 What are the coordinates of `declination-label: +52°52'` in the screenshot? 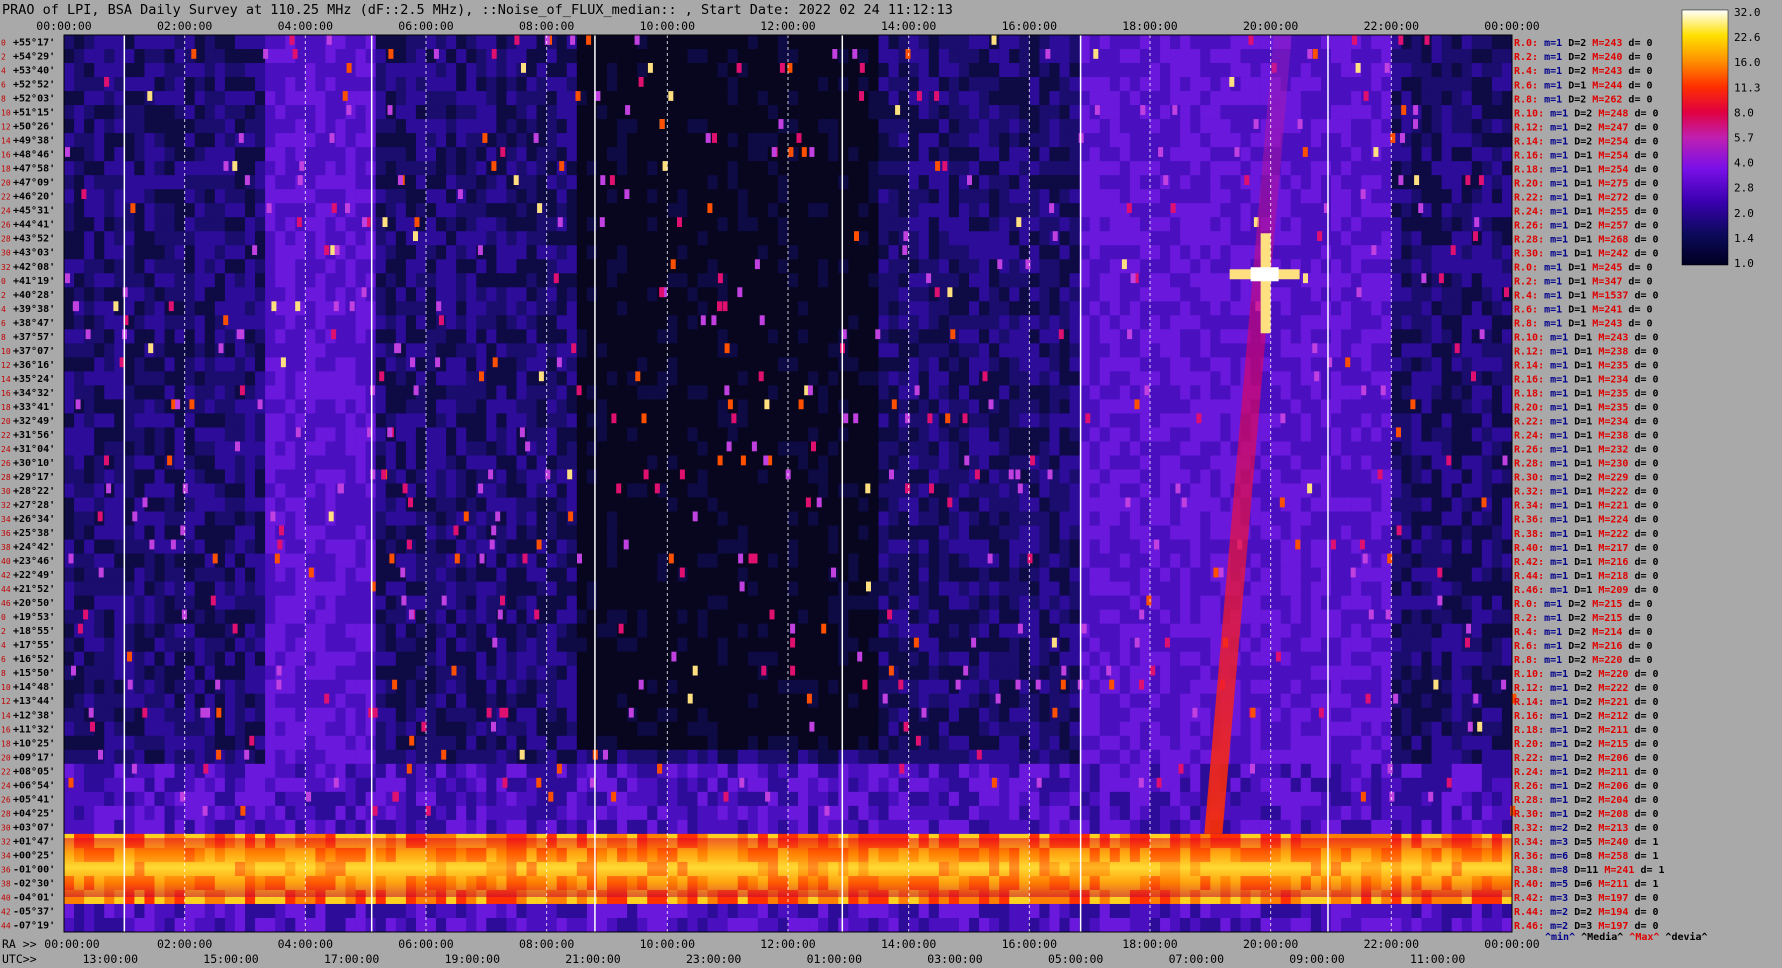 It's located at (34, 85).